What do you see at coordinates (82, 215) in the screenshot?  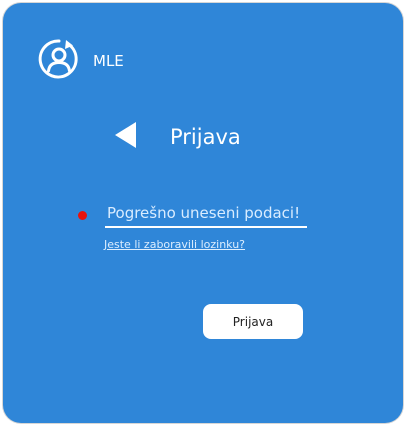 I see `error-indicator` at bounding box center [82, 215].